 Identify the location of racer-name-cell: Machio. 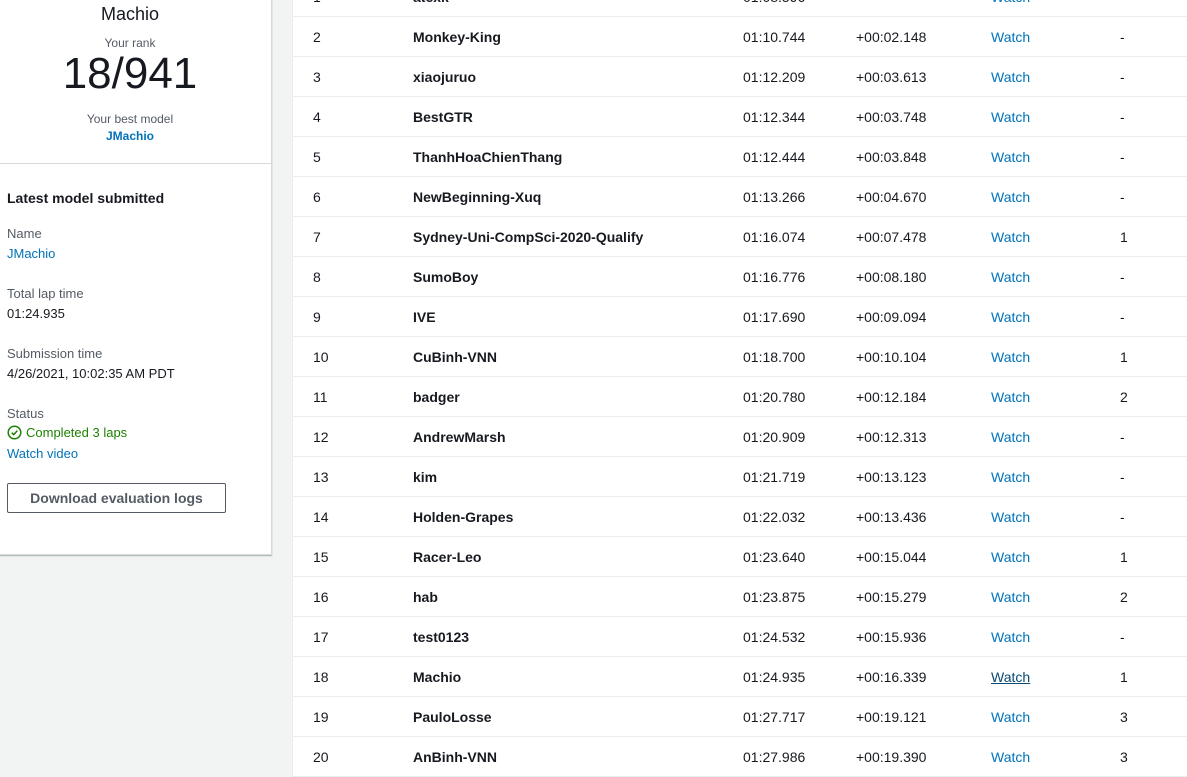
(437, 677).